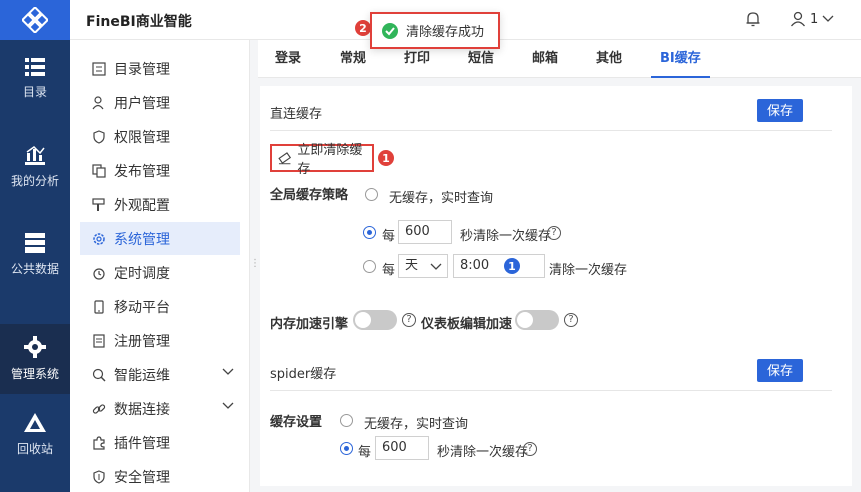 This screenshot has width=861, height=492. What do you see at coordinates (559, 59) in the screenshot?
I see `settings-tabs: 登录 常规 打印 短信 邮箱 其他 BI缓存` at bounding box center [559, 59].